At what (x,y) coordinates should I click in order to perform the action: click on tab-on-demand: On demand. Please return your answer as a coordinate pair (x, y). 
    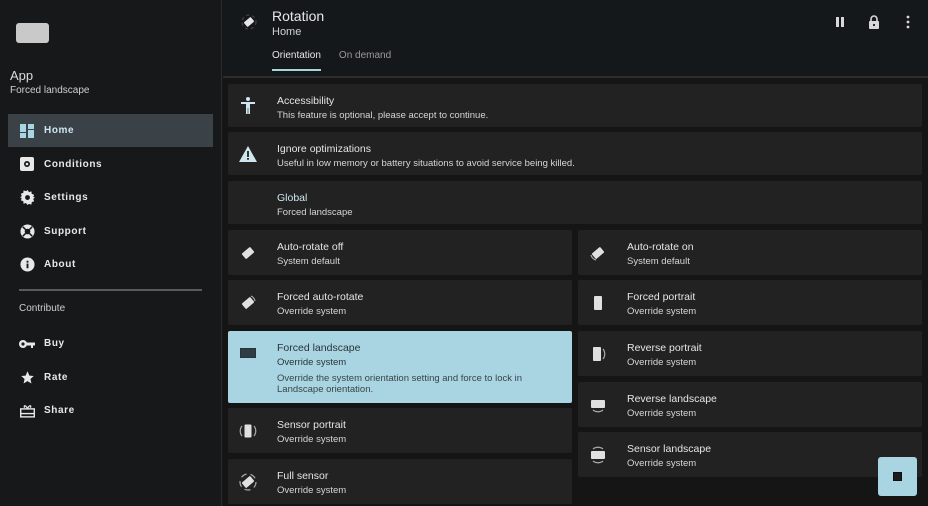
    Looking at the image, I should click on (365, 60).